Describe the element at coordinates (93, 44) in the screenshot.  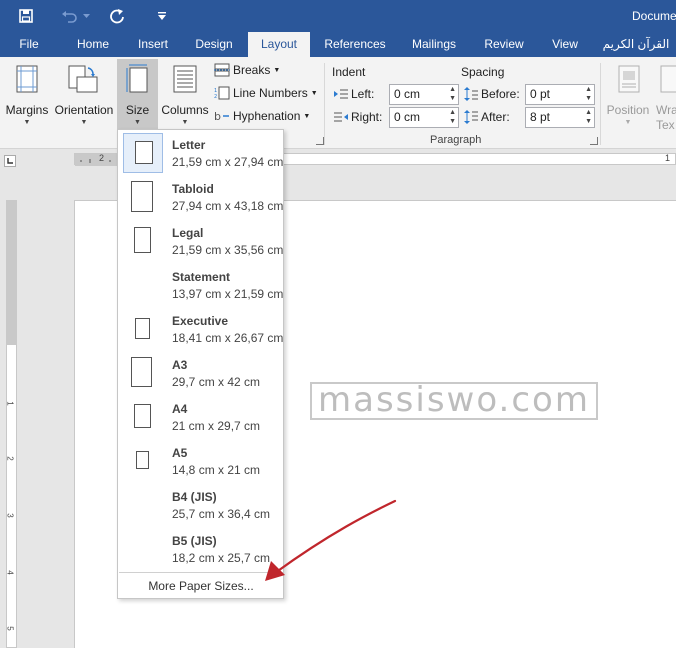
I see `tab-home: Home` at that location.